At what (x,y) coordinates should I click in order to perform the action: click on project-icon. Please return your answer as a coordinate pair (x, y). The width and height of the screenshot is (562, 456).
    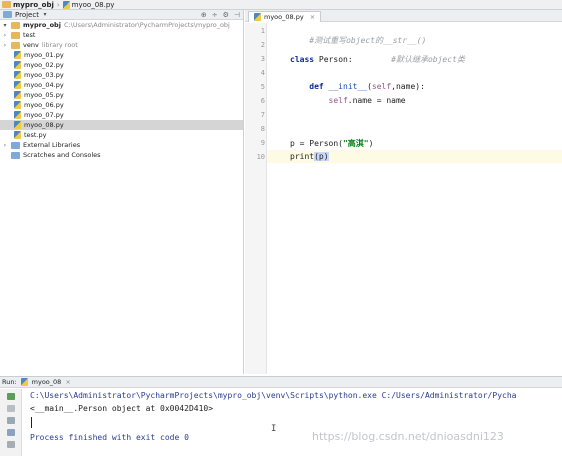
    Looking at the image, I should click on (7, 14).